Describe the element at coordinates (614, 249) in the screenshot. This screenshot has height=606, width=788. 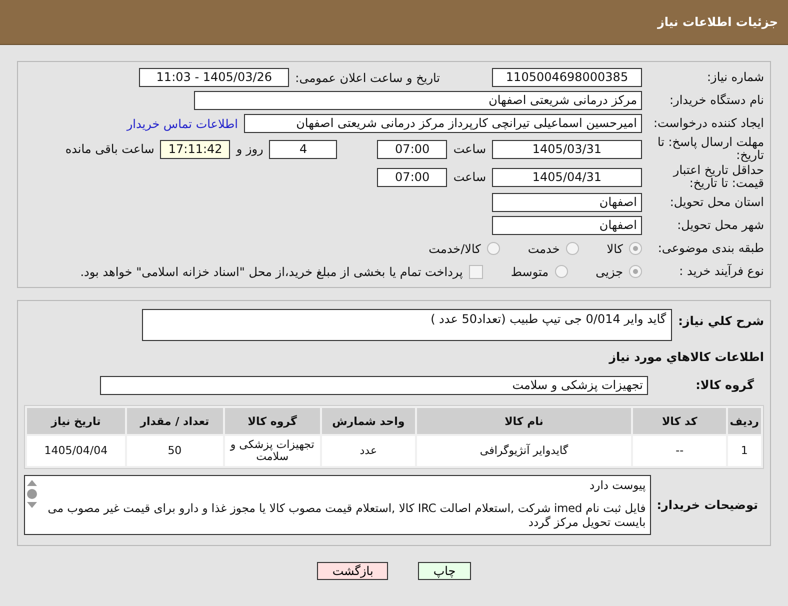
I see `radio-label: کالا` at that location.